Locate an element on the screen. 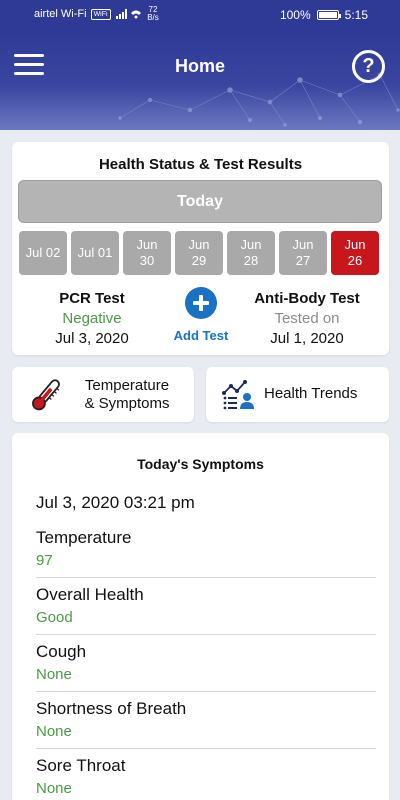 The height and width of the screenshot is (800, 400). date-chip-line1: Jul 02 is located at coordinates (43, 252).